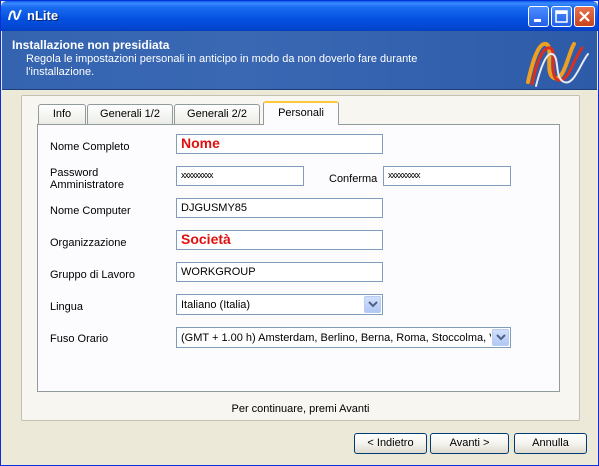  What do you see at coordinates (88, 243) in the screenshot?
I see `organization-label: Organizzazione` at bounding box center [88, 243].